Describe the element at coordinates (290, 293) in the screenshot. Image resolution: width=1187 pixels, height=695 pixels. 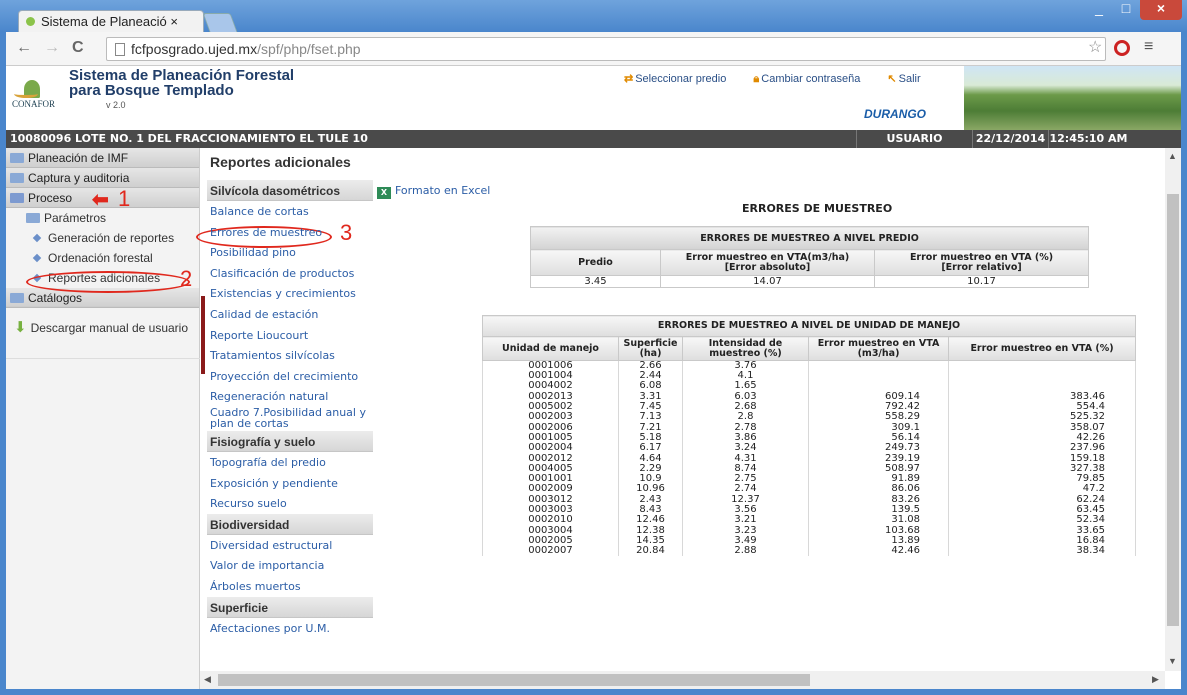
I see `nav-existencias: Existencias y crecimientos` at that location.